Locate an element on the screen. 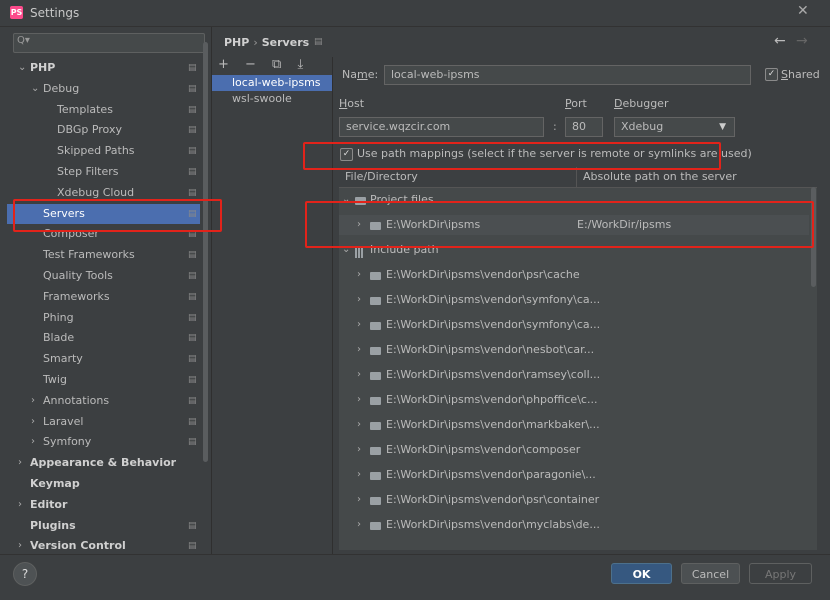 The width and height of the screenshot is (830, 600). table-row: › E:\WorkDir\ipsms\vendor\composer is located at coordinates (574, 450).